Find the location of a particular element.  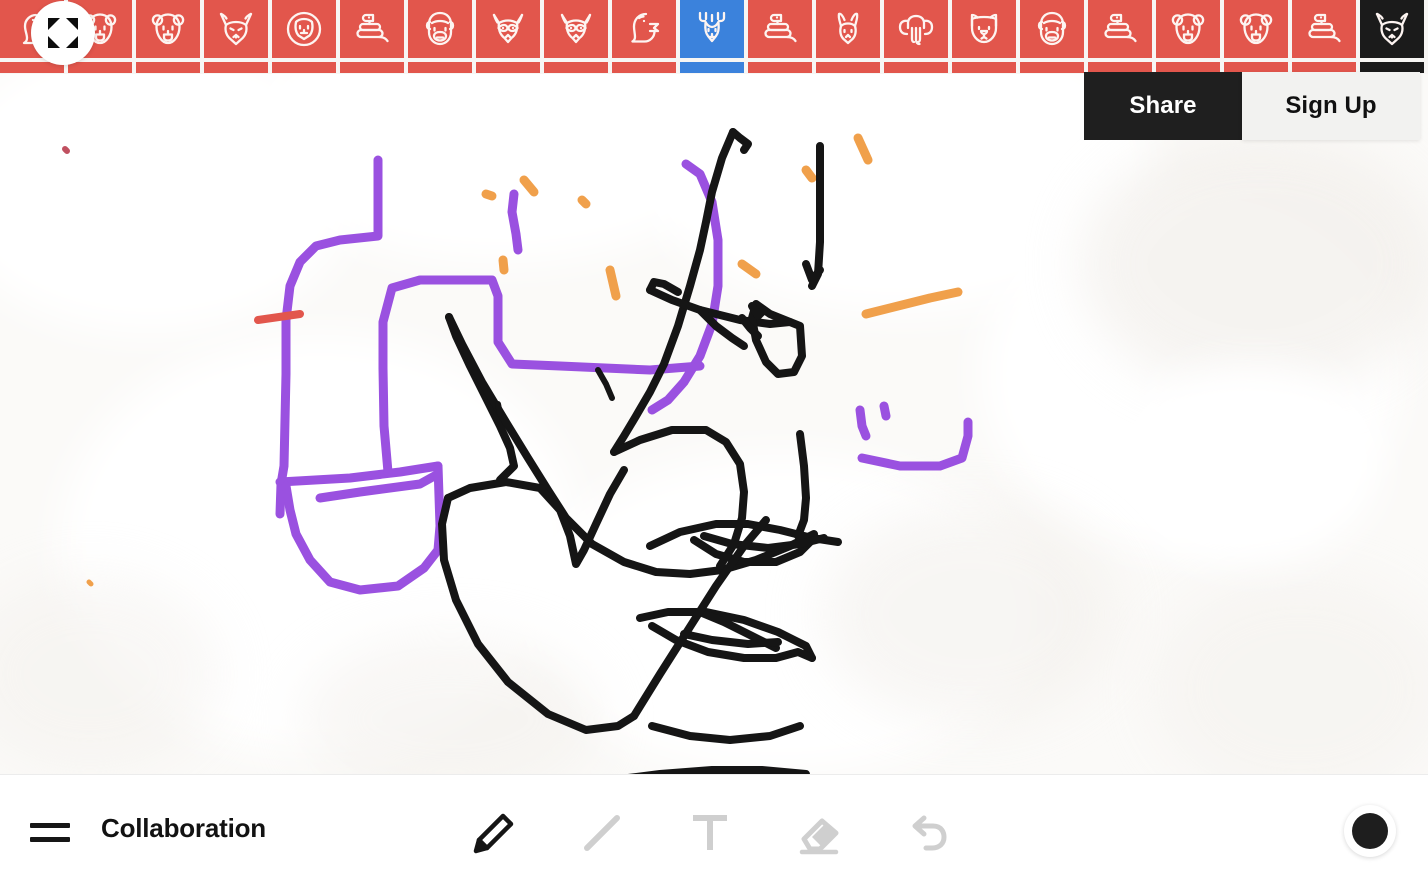

tool-group is located at coordinates (710, 833).